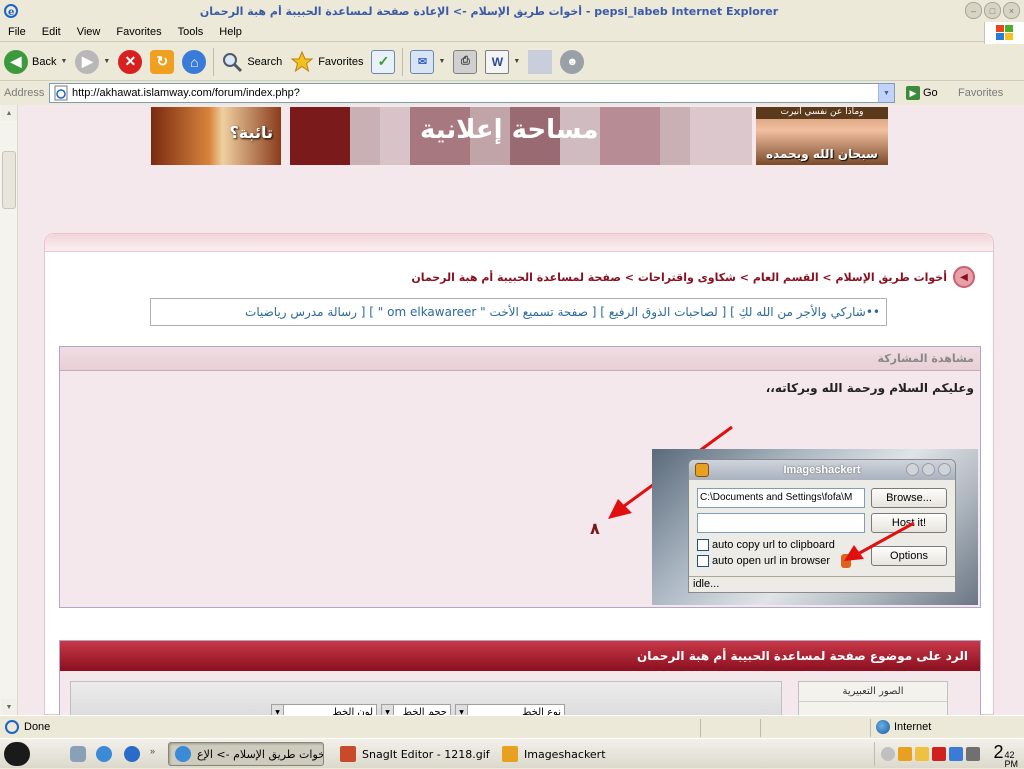  Describe the element at coordinates (992, 10) in the screenshot. I see `maximize-button: □` at that location.